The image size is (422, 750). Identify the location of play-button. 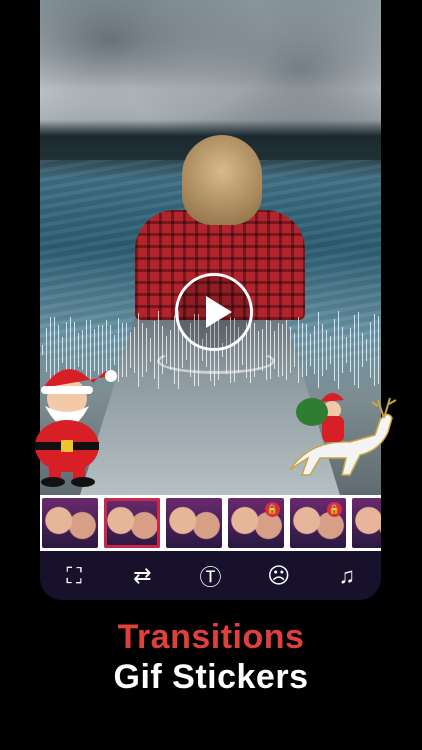
(214, 312).